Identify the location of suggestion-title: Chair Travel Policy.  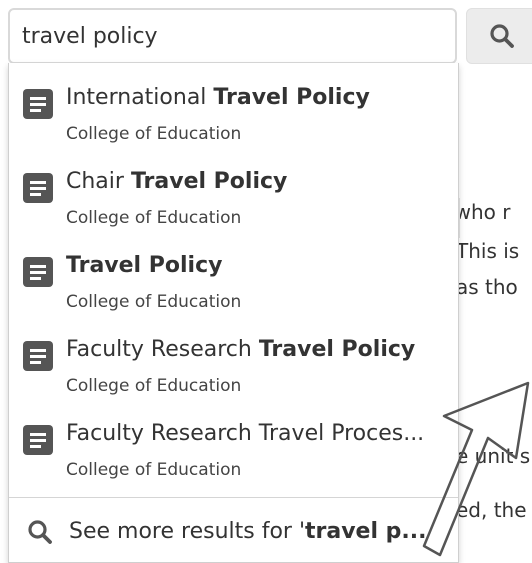
(177, 181).